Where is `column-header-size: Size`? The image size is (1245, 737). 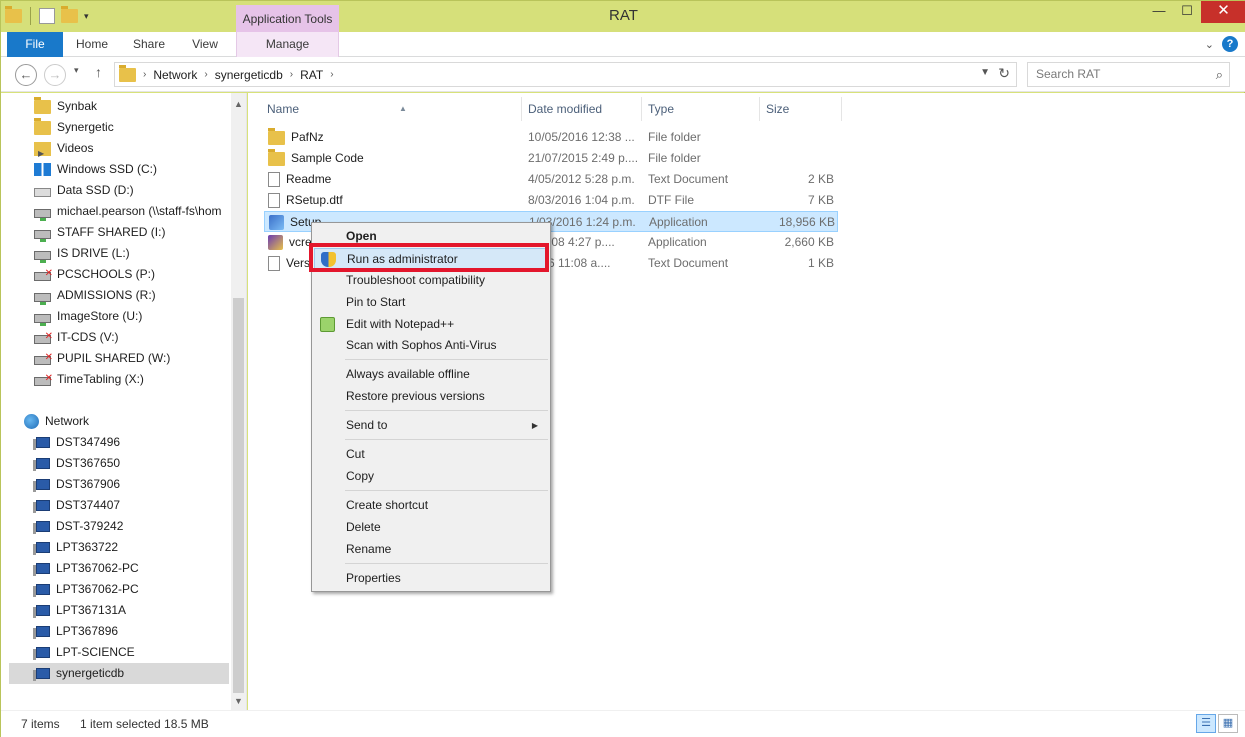
column-header-size: Size is located at coordinates (801, 109).